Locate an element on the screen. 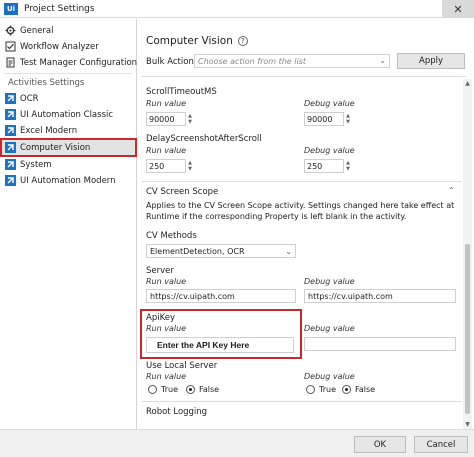  dialog-footer: OK Cancel is located at coordinates (237, 443).